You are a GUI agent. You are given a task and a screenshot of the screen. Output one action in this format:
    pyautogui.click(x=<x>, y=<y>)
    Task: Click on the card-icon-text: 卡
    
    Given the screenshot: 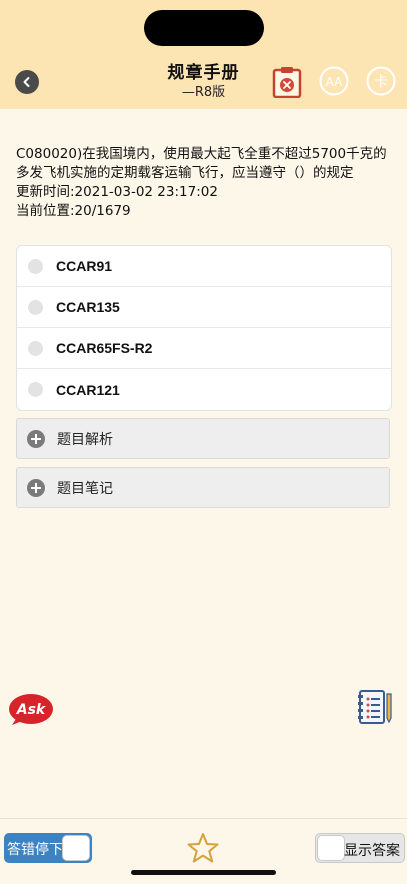 What is the action you would take?
    pyautogui.click(x=381, y=83)
    